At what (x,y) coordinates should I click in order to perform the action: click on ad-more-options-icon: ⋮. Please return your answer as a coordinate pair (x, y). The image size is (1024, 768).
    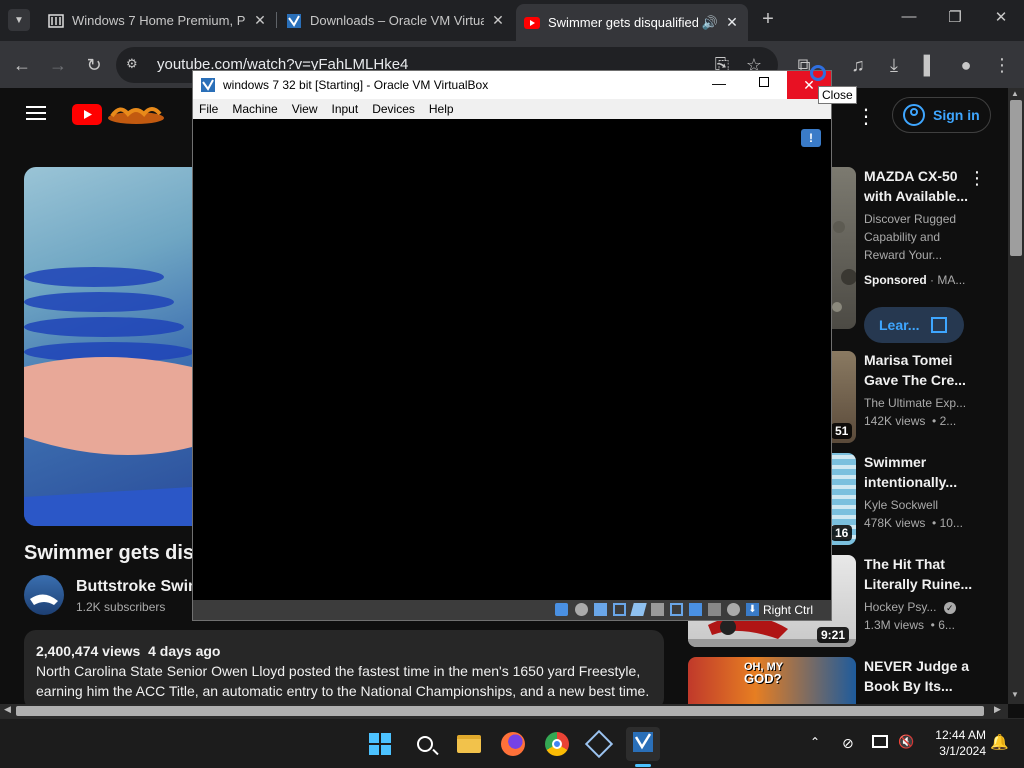
    Looking at the image, I should click on (977, 178).